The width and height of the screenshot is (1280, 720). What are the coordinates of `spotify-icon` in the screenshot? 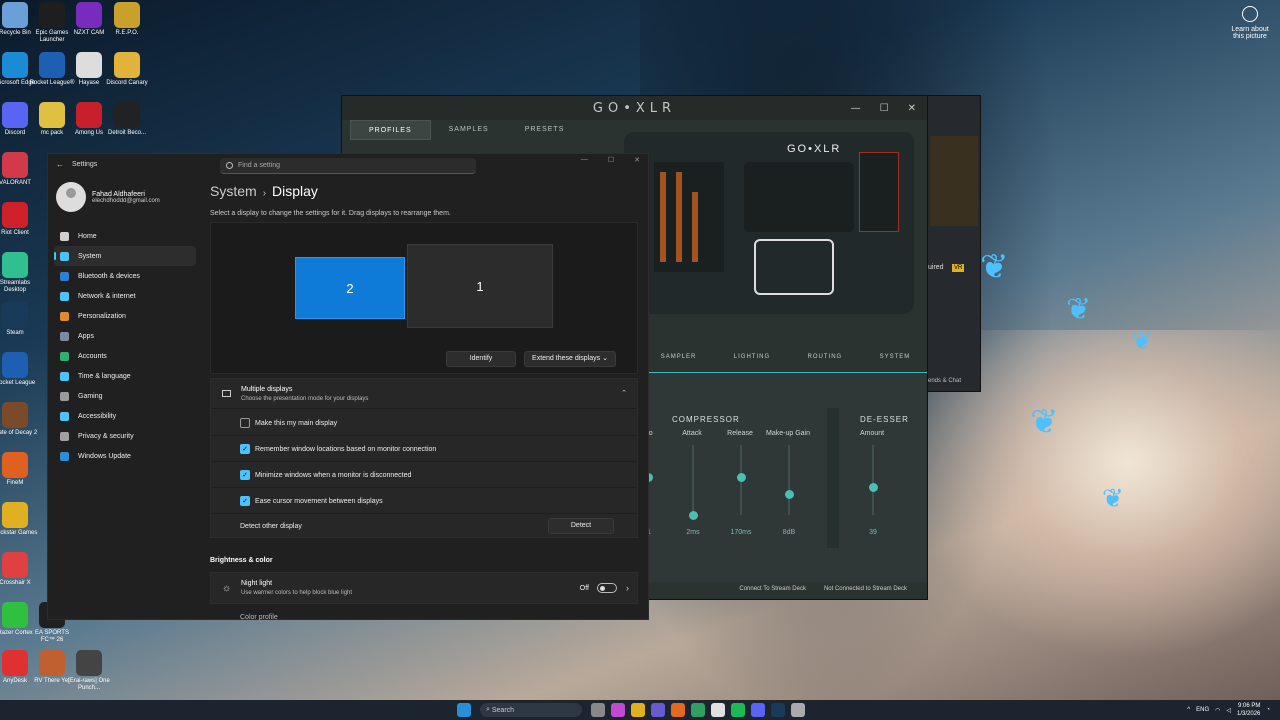 It's located at (738, 710).